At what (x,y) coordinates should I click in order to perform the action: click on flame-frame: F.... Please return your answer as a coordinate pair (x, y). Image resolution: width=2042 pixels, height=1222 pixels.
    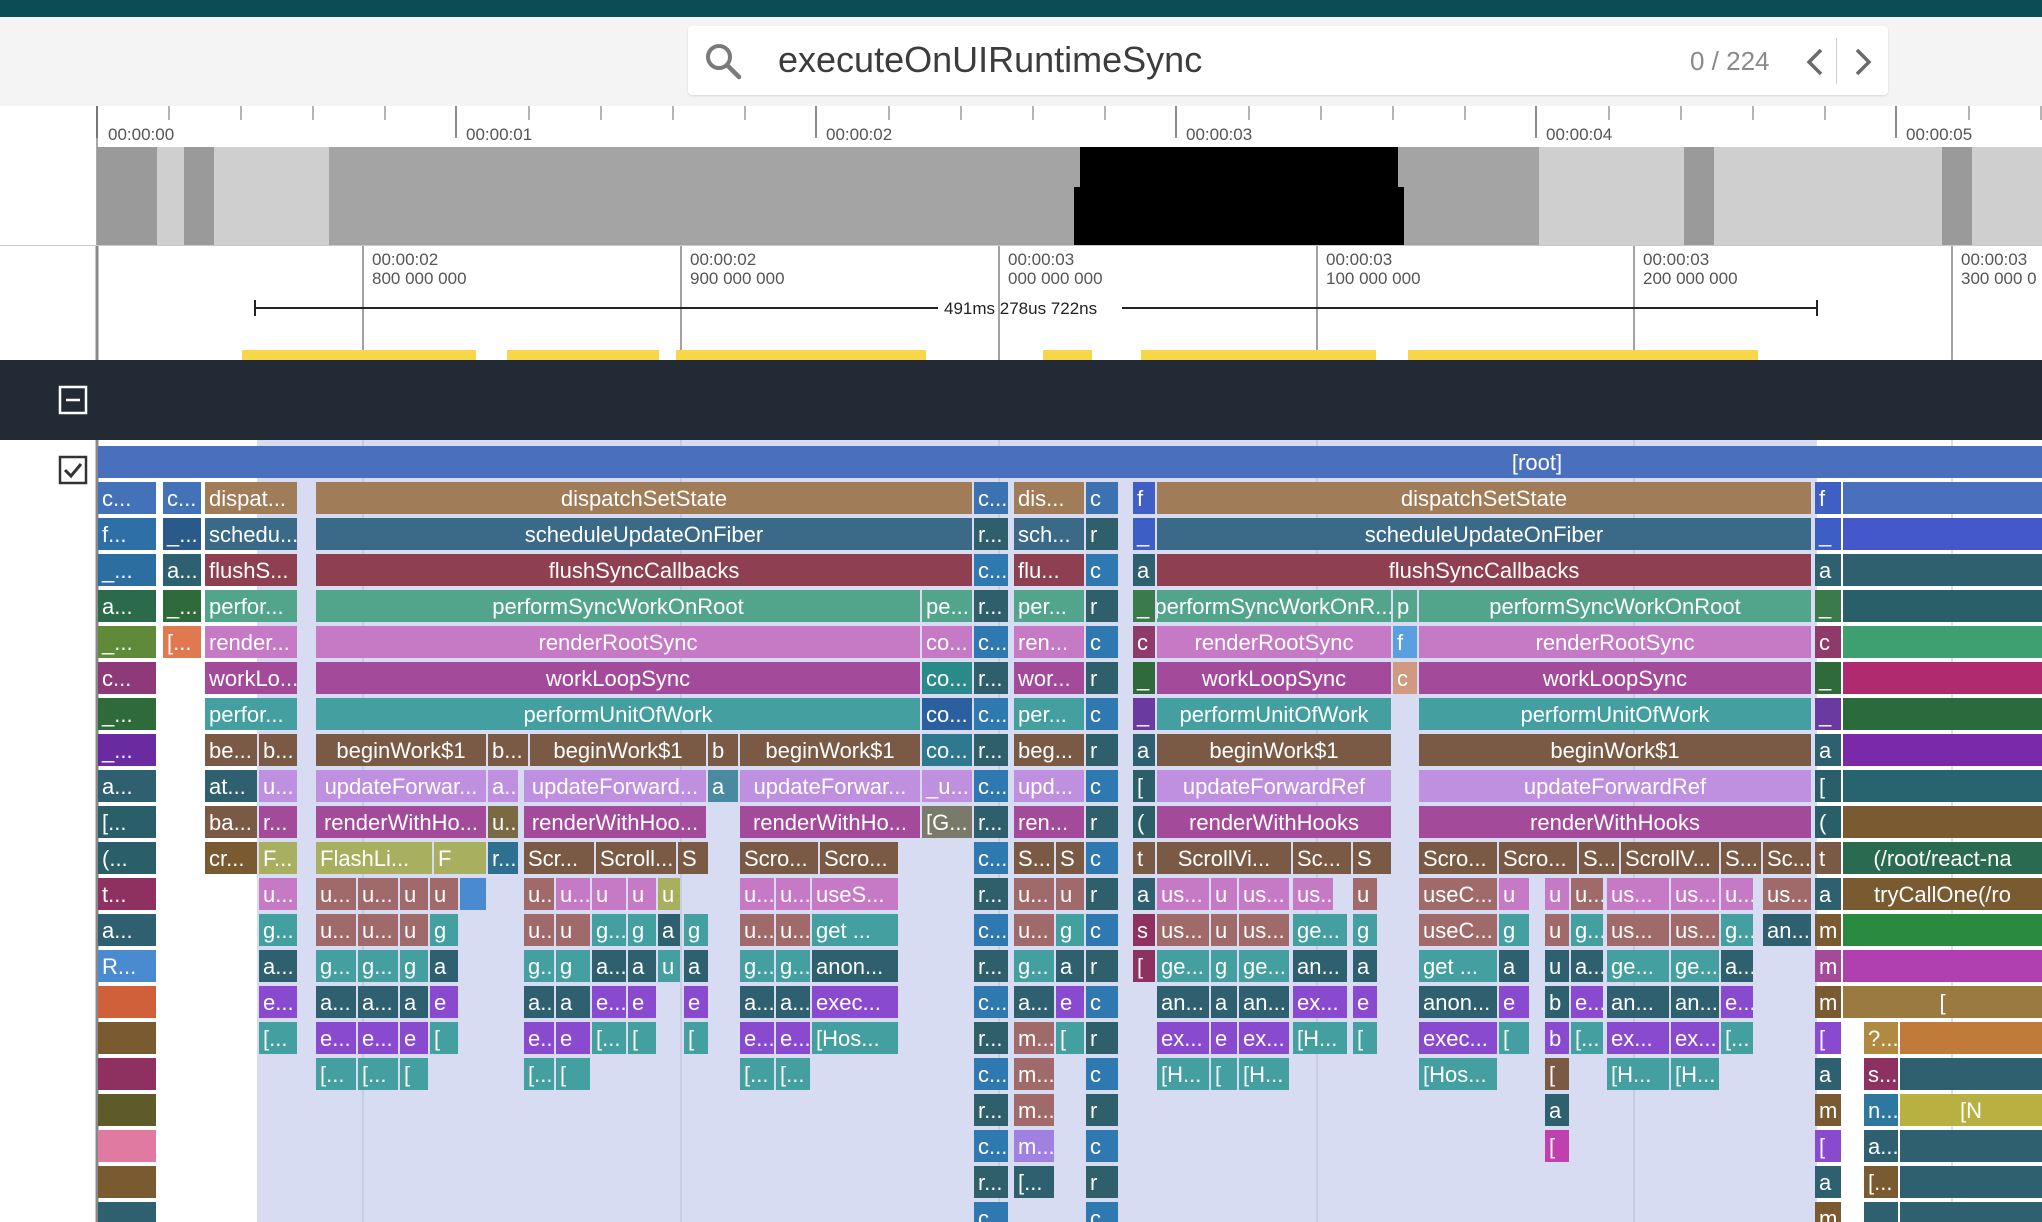
    Looking at the image, I should click on (278, 858).